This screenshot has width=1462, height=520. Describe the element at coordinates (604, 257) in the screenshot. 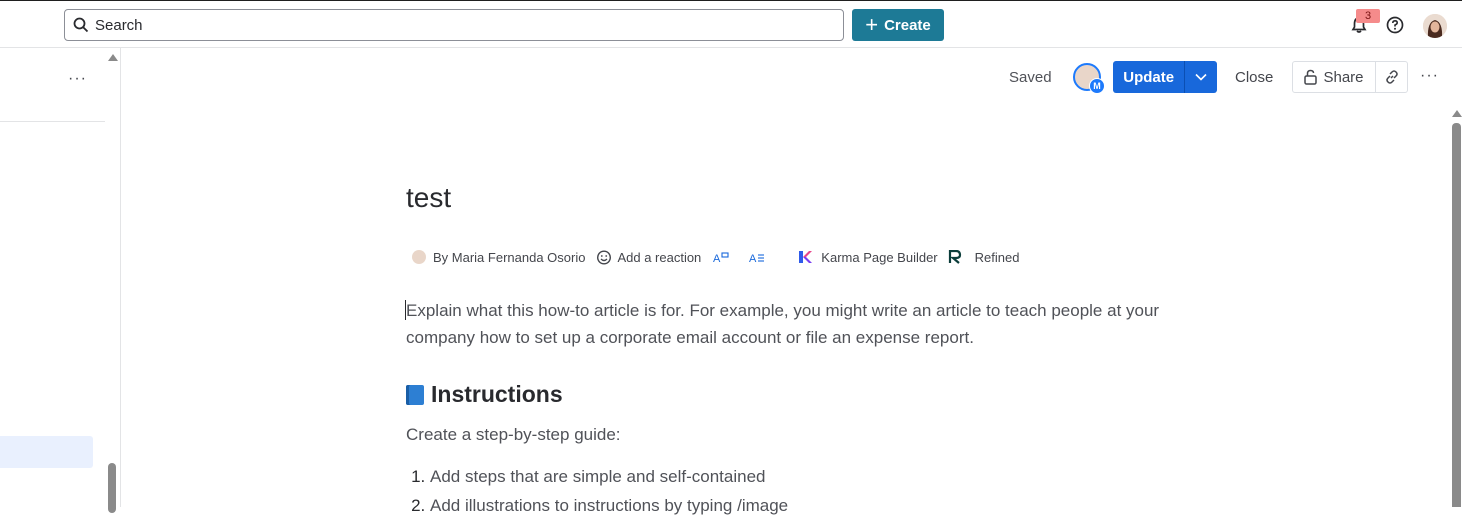

I see `add-reaction-icon` at that location.